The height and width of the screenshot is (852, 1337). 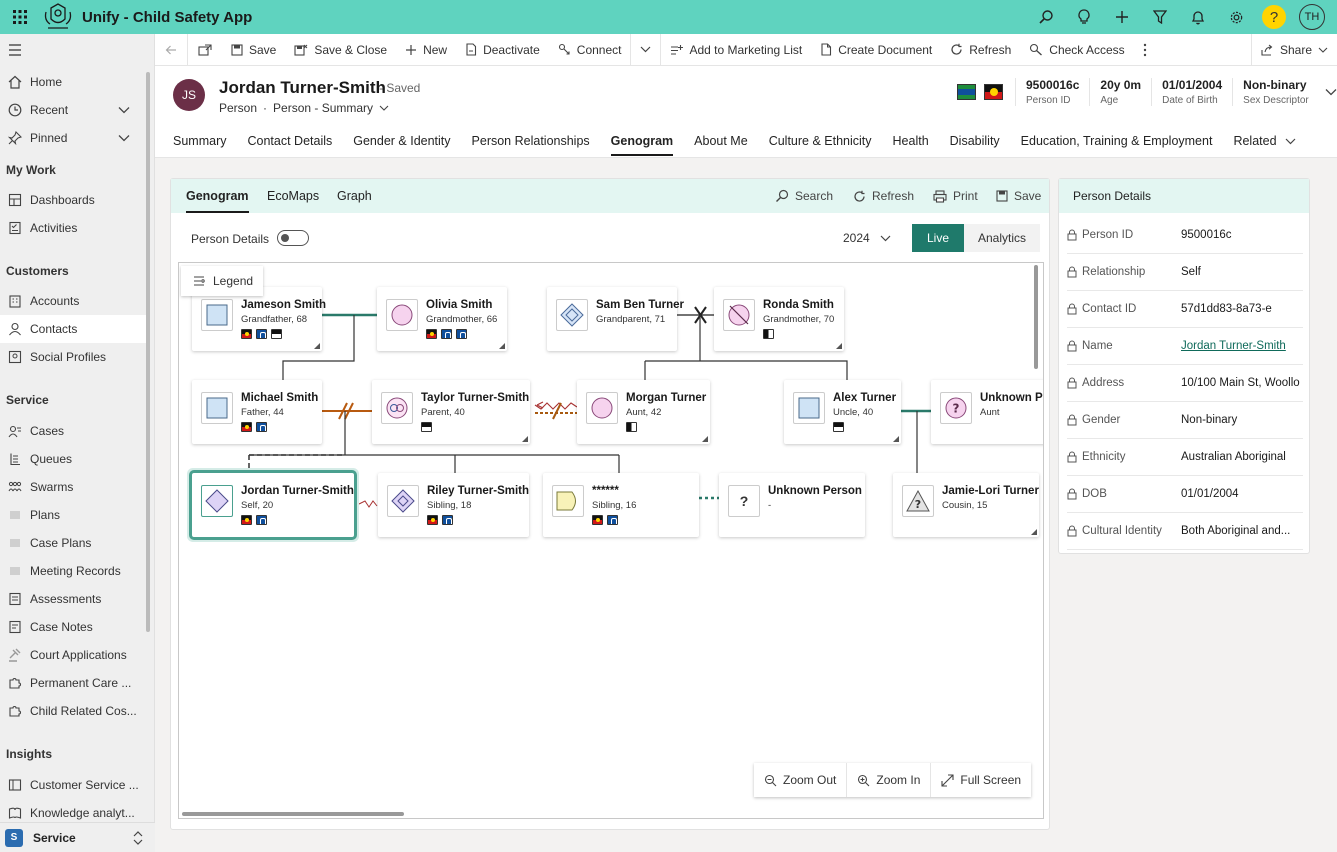 What do you see at coordinates (1274, 17) in the screenshot?
I see `help-button: ?` at bounding box center [1274, 17].